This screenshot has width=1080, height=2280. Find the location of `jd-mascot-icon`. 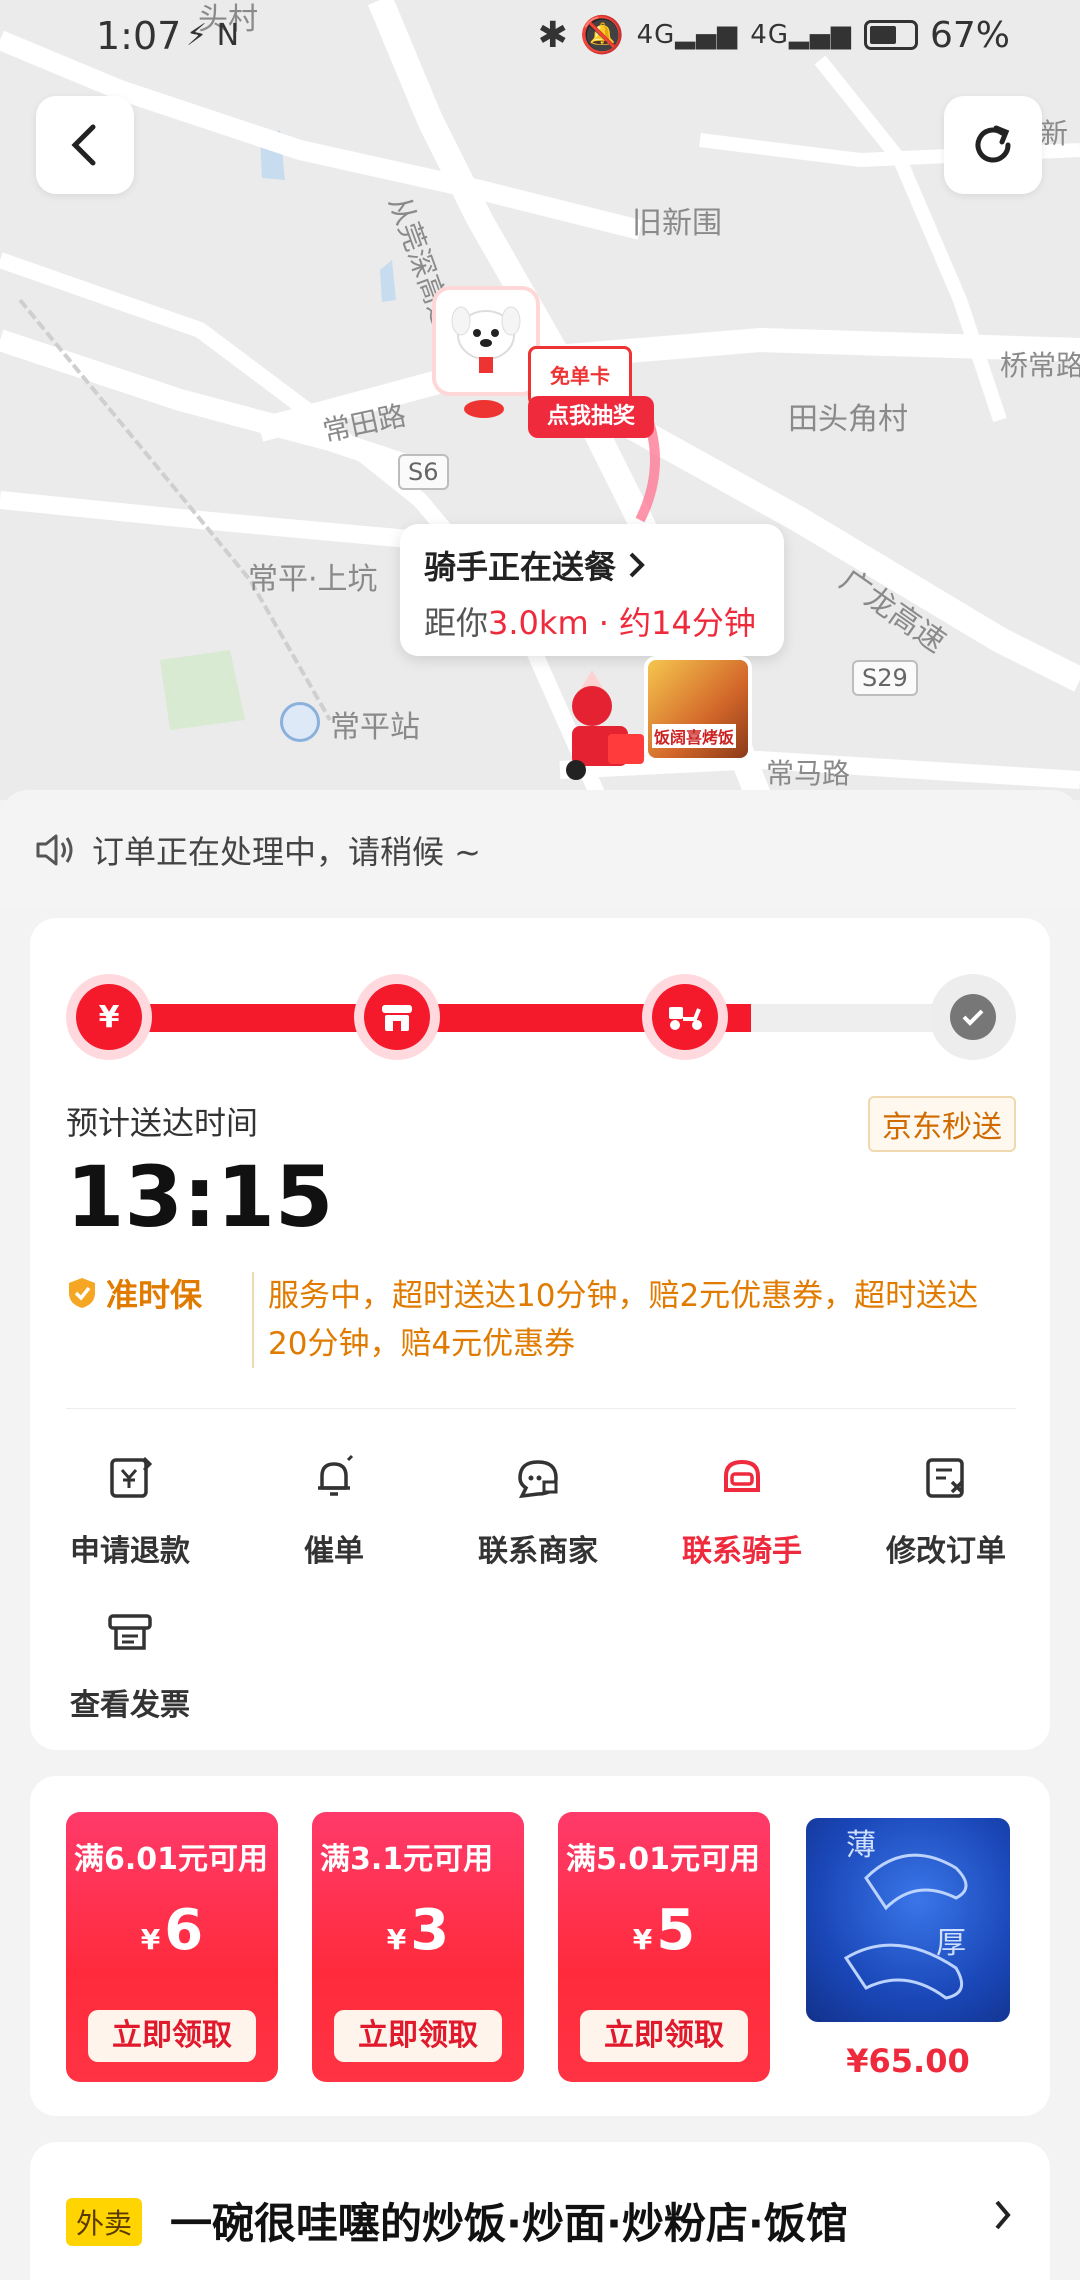

jd-mascot-icon is located at coordinates (486, 341).